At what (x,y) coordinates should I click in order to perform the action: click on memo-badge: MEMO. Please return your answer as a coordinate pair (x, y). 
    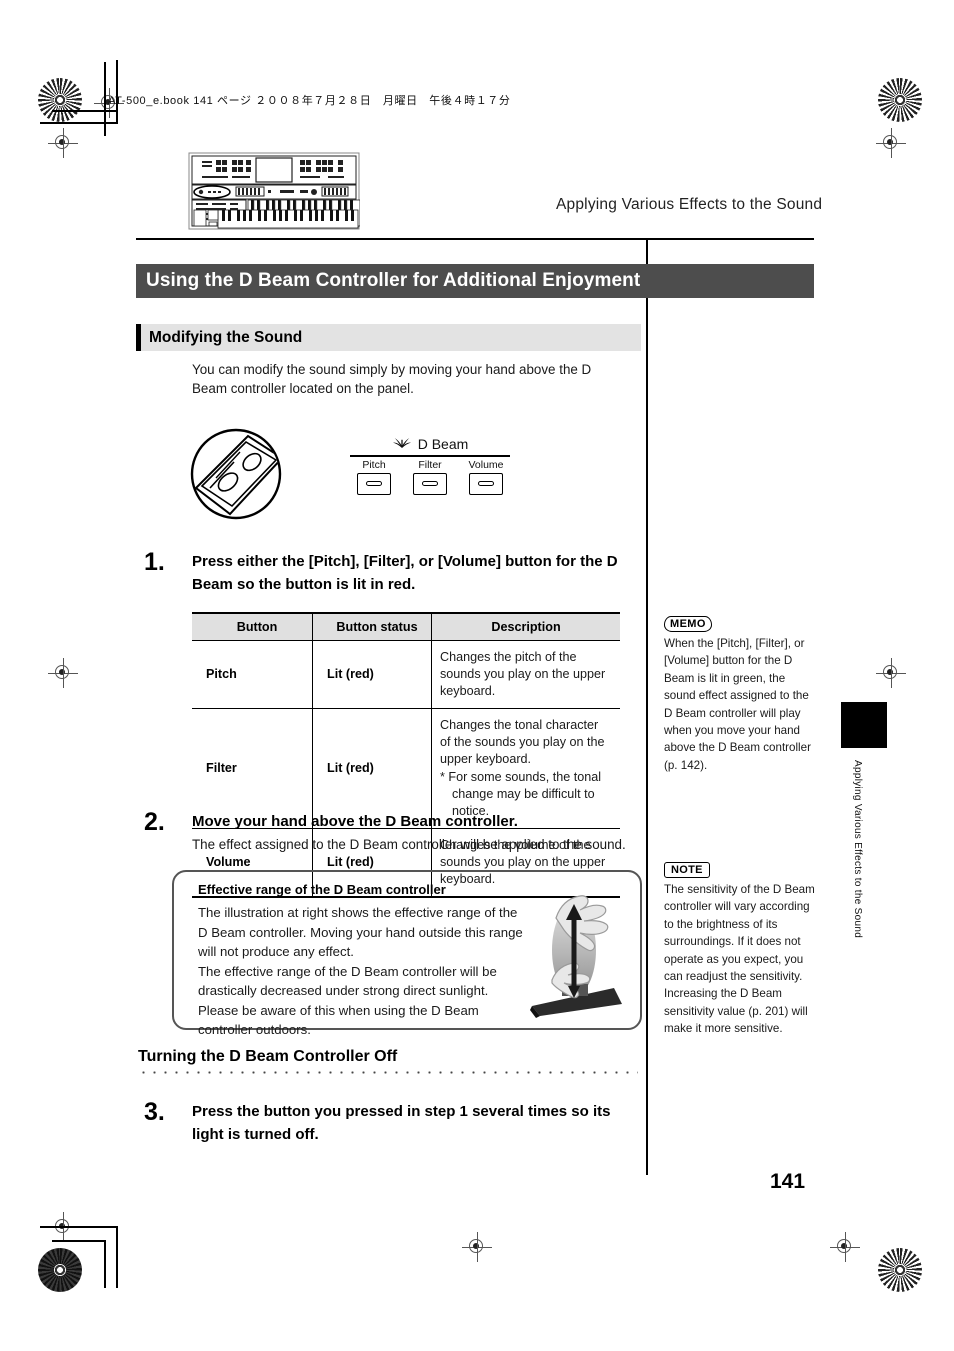
    Looking at the image, I should click on (688, 624).